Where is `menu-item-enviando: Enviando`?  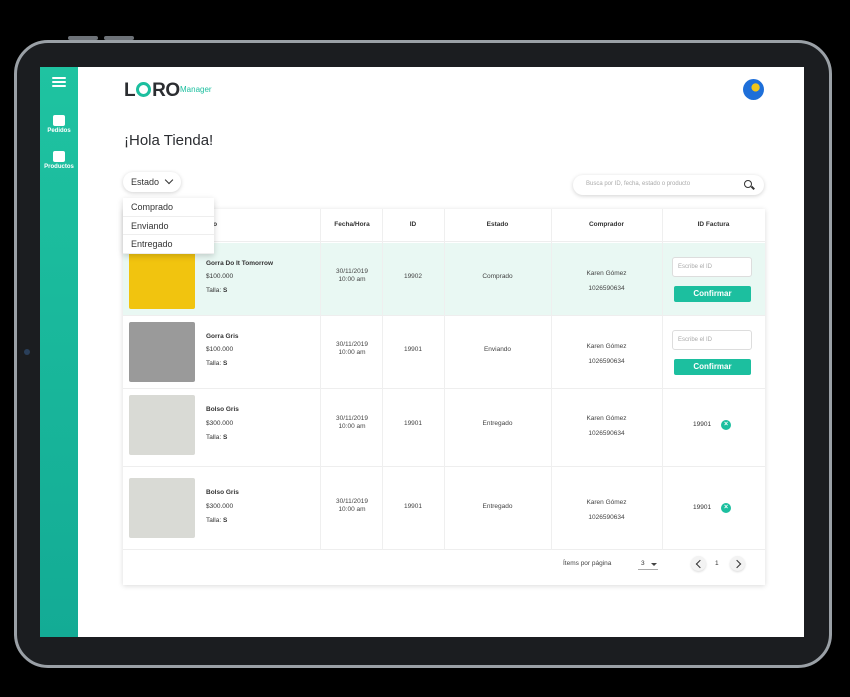
menu-item-enviando: Enviando is located at coordinates (168, 226).